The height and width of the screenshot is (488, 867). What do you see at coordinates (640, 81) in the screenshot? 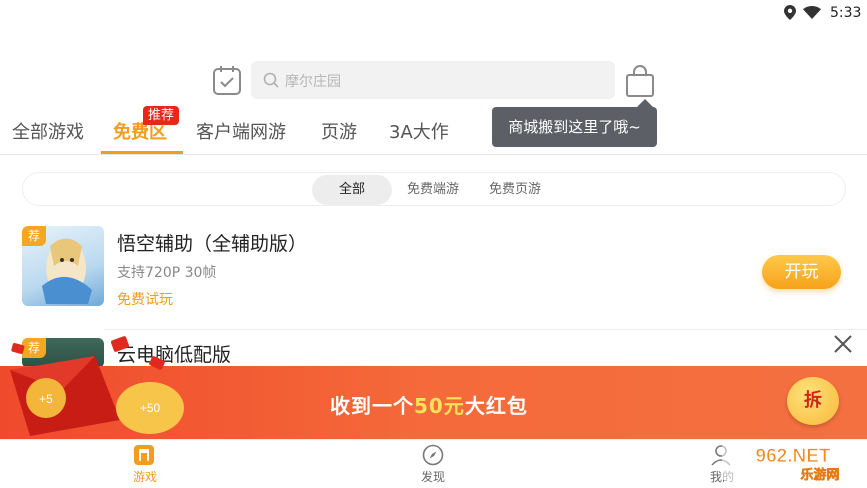
I see `shopping-bag-icon` at bounding box center [640, 81].